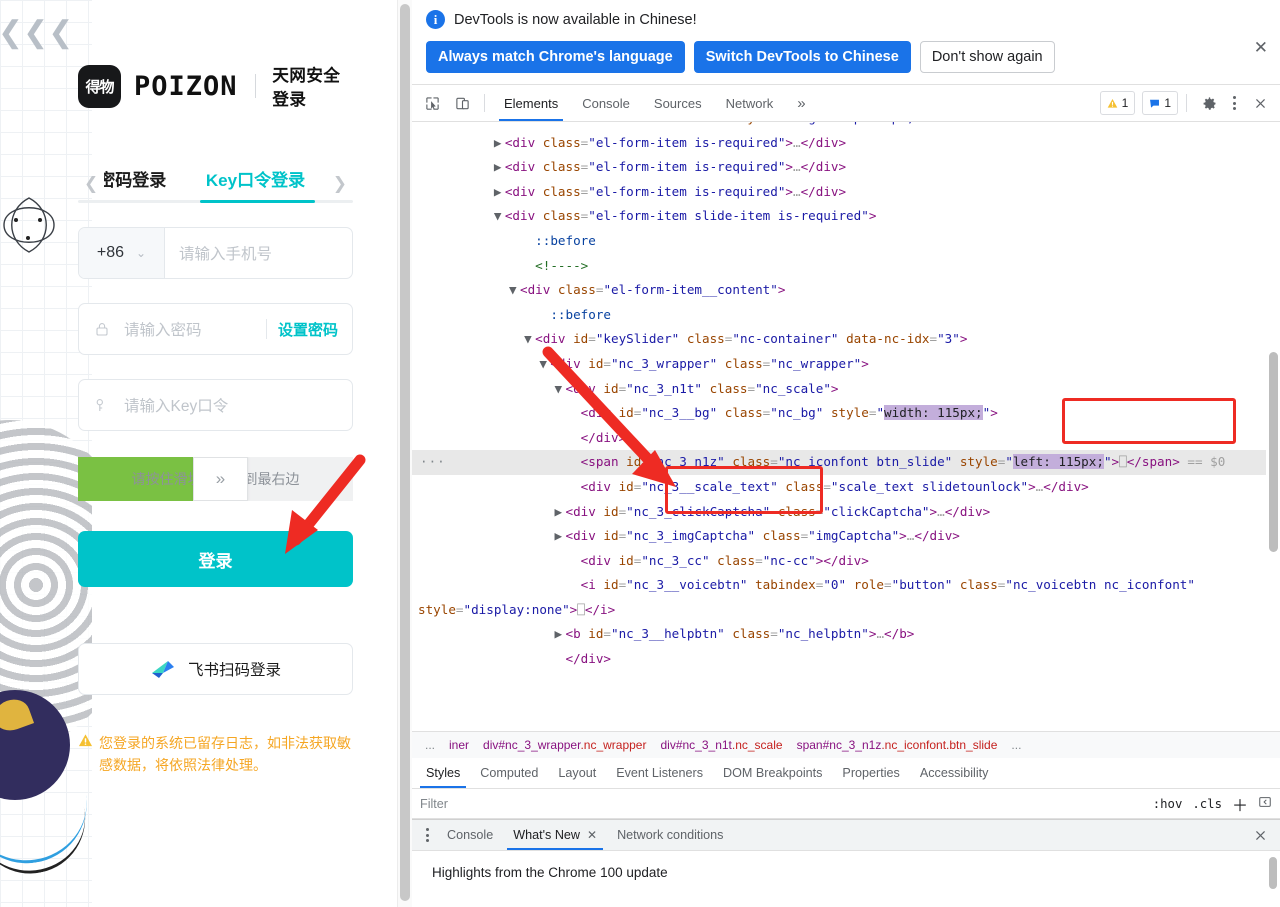  What do you see at coordinates (839, 266) in the screenshot?
I see `dom-line: <!---->` at bounding box center [839, 266].